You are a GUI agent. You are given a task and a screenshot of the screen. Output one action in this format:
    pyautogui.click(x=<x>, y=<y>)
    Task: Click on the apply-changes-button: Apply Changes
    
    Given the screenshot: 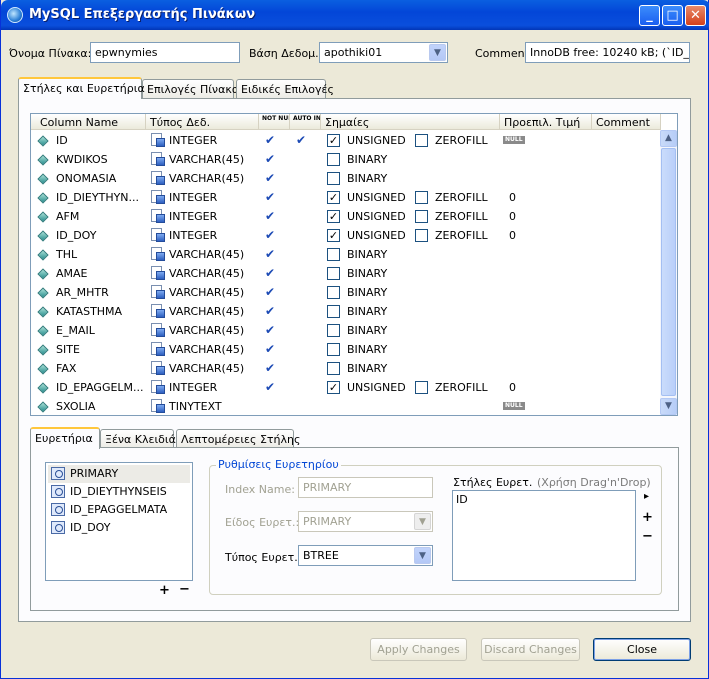 What is the action you would take?
    pyautogui.click(x=418, y=649)
    